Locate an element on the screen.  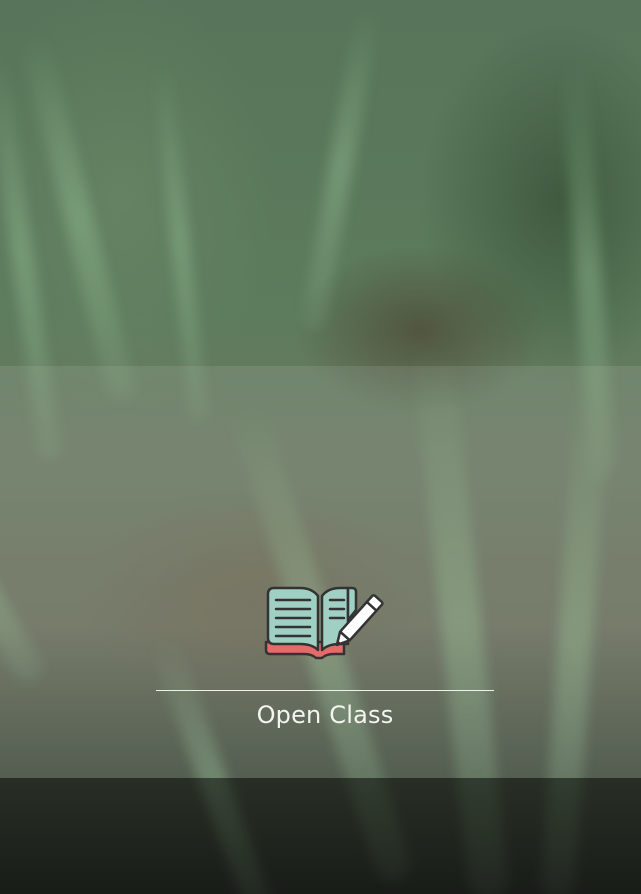
open-class-label: Open Class is located at coordinates (325, 715).